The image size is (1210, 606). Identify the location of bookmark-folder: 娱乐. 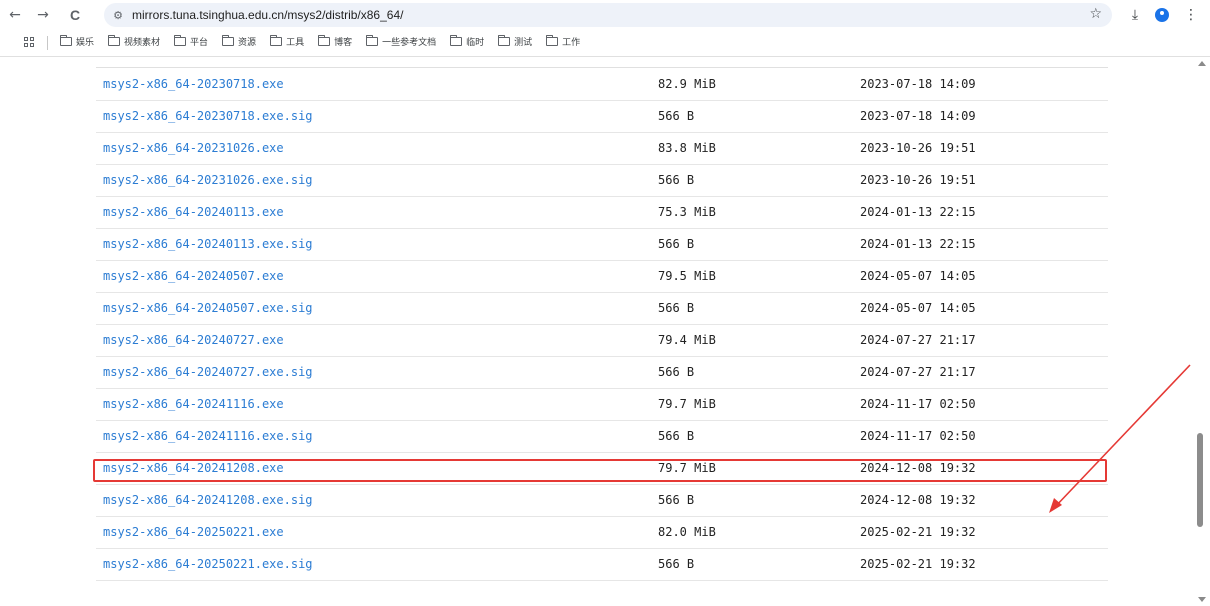
(77, 41).